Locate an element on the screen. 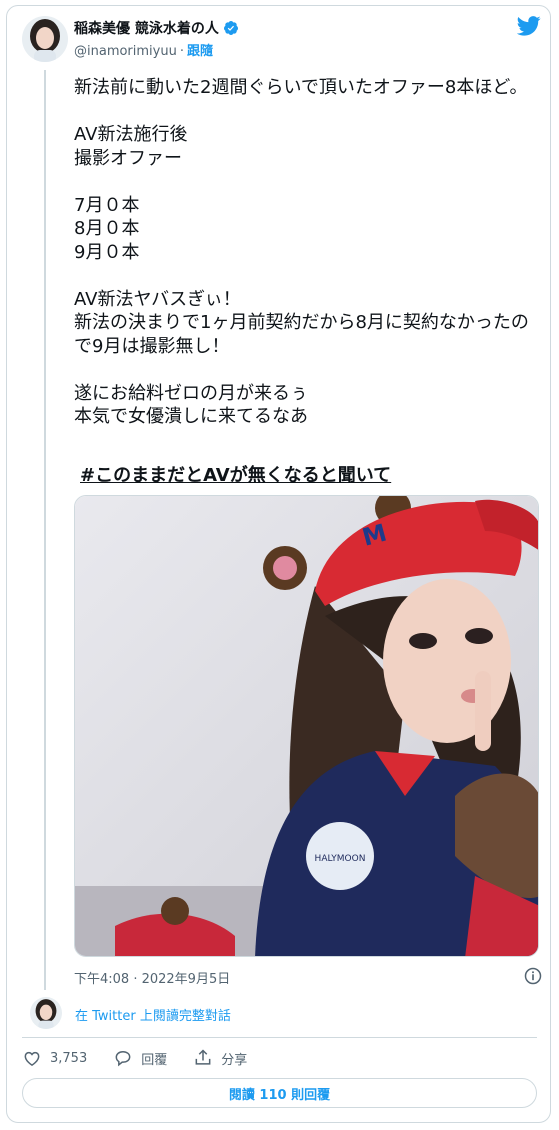 This screenshot has width=559, height=1130. author-handle: @inamorimiyuu is located at coordinates (125, 51).